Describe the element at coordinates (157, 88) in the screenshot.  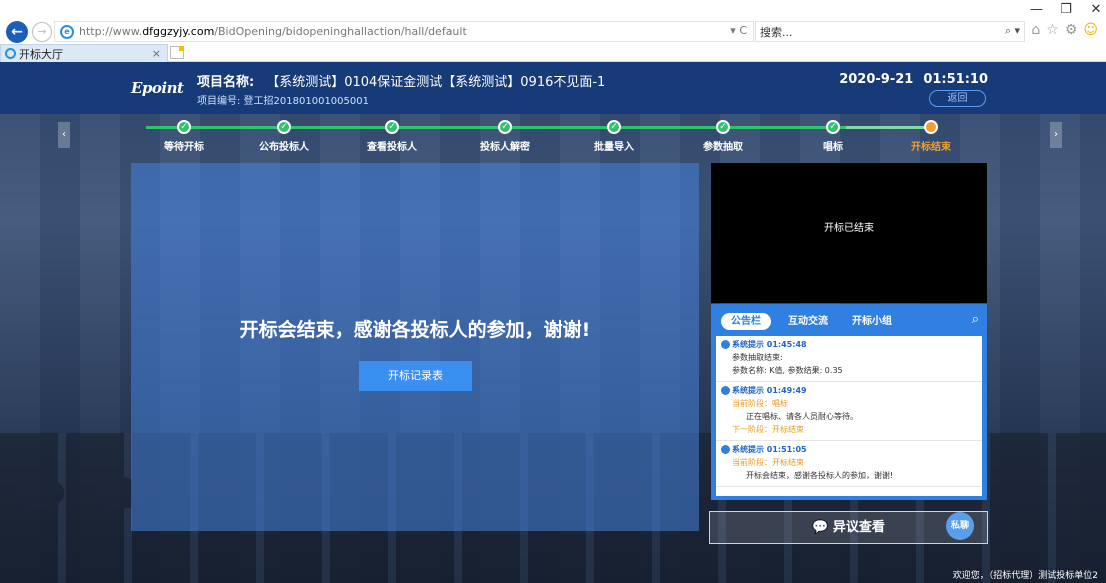
I see `epoint-logo: Epoint` at that location.